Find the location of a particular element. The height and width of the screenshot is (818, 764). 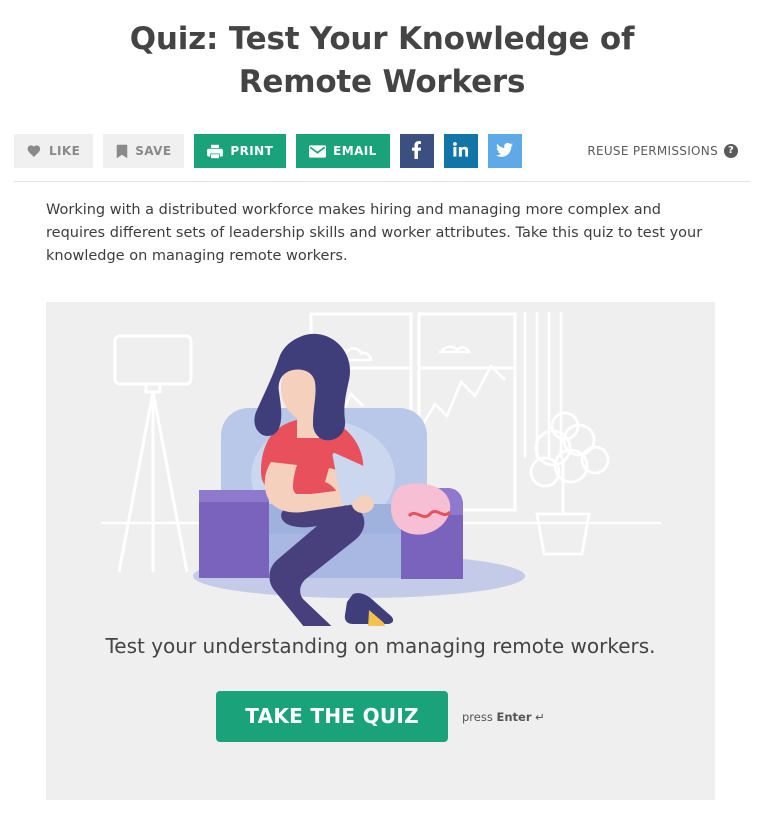

question-circle-icon: ? is located at coordinates (731, 151).